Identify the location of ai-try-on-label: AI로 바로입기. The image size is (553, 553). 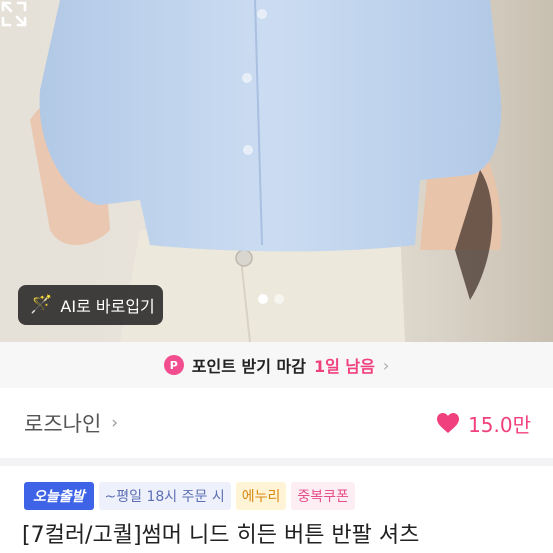
(107, 306).